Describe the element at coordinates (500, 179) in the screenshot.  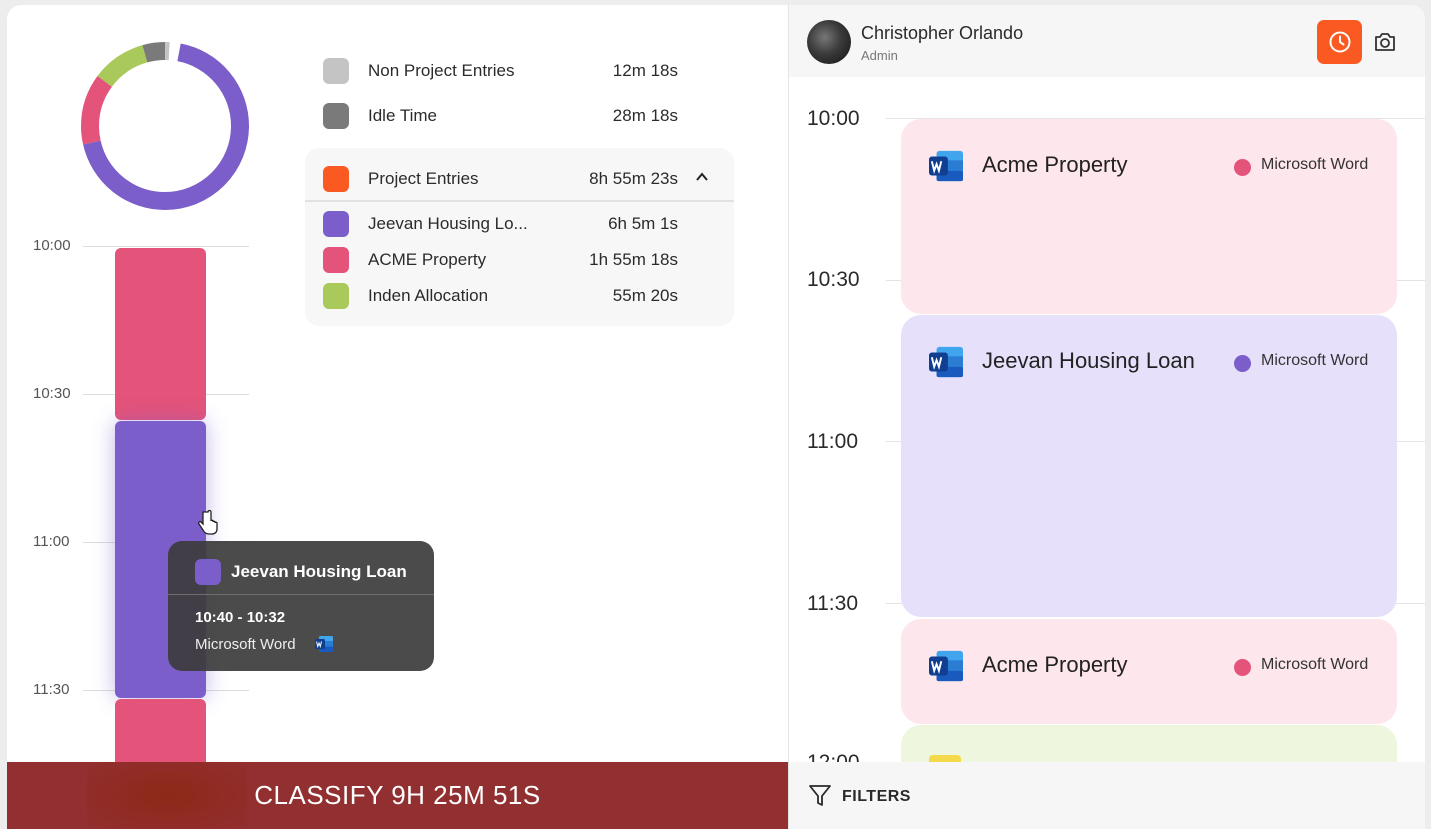
I see `project-entries-header: Project Entries 8h 55m 23s` at that location.